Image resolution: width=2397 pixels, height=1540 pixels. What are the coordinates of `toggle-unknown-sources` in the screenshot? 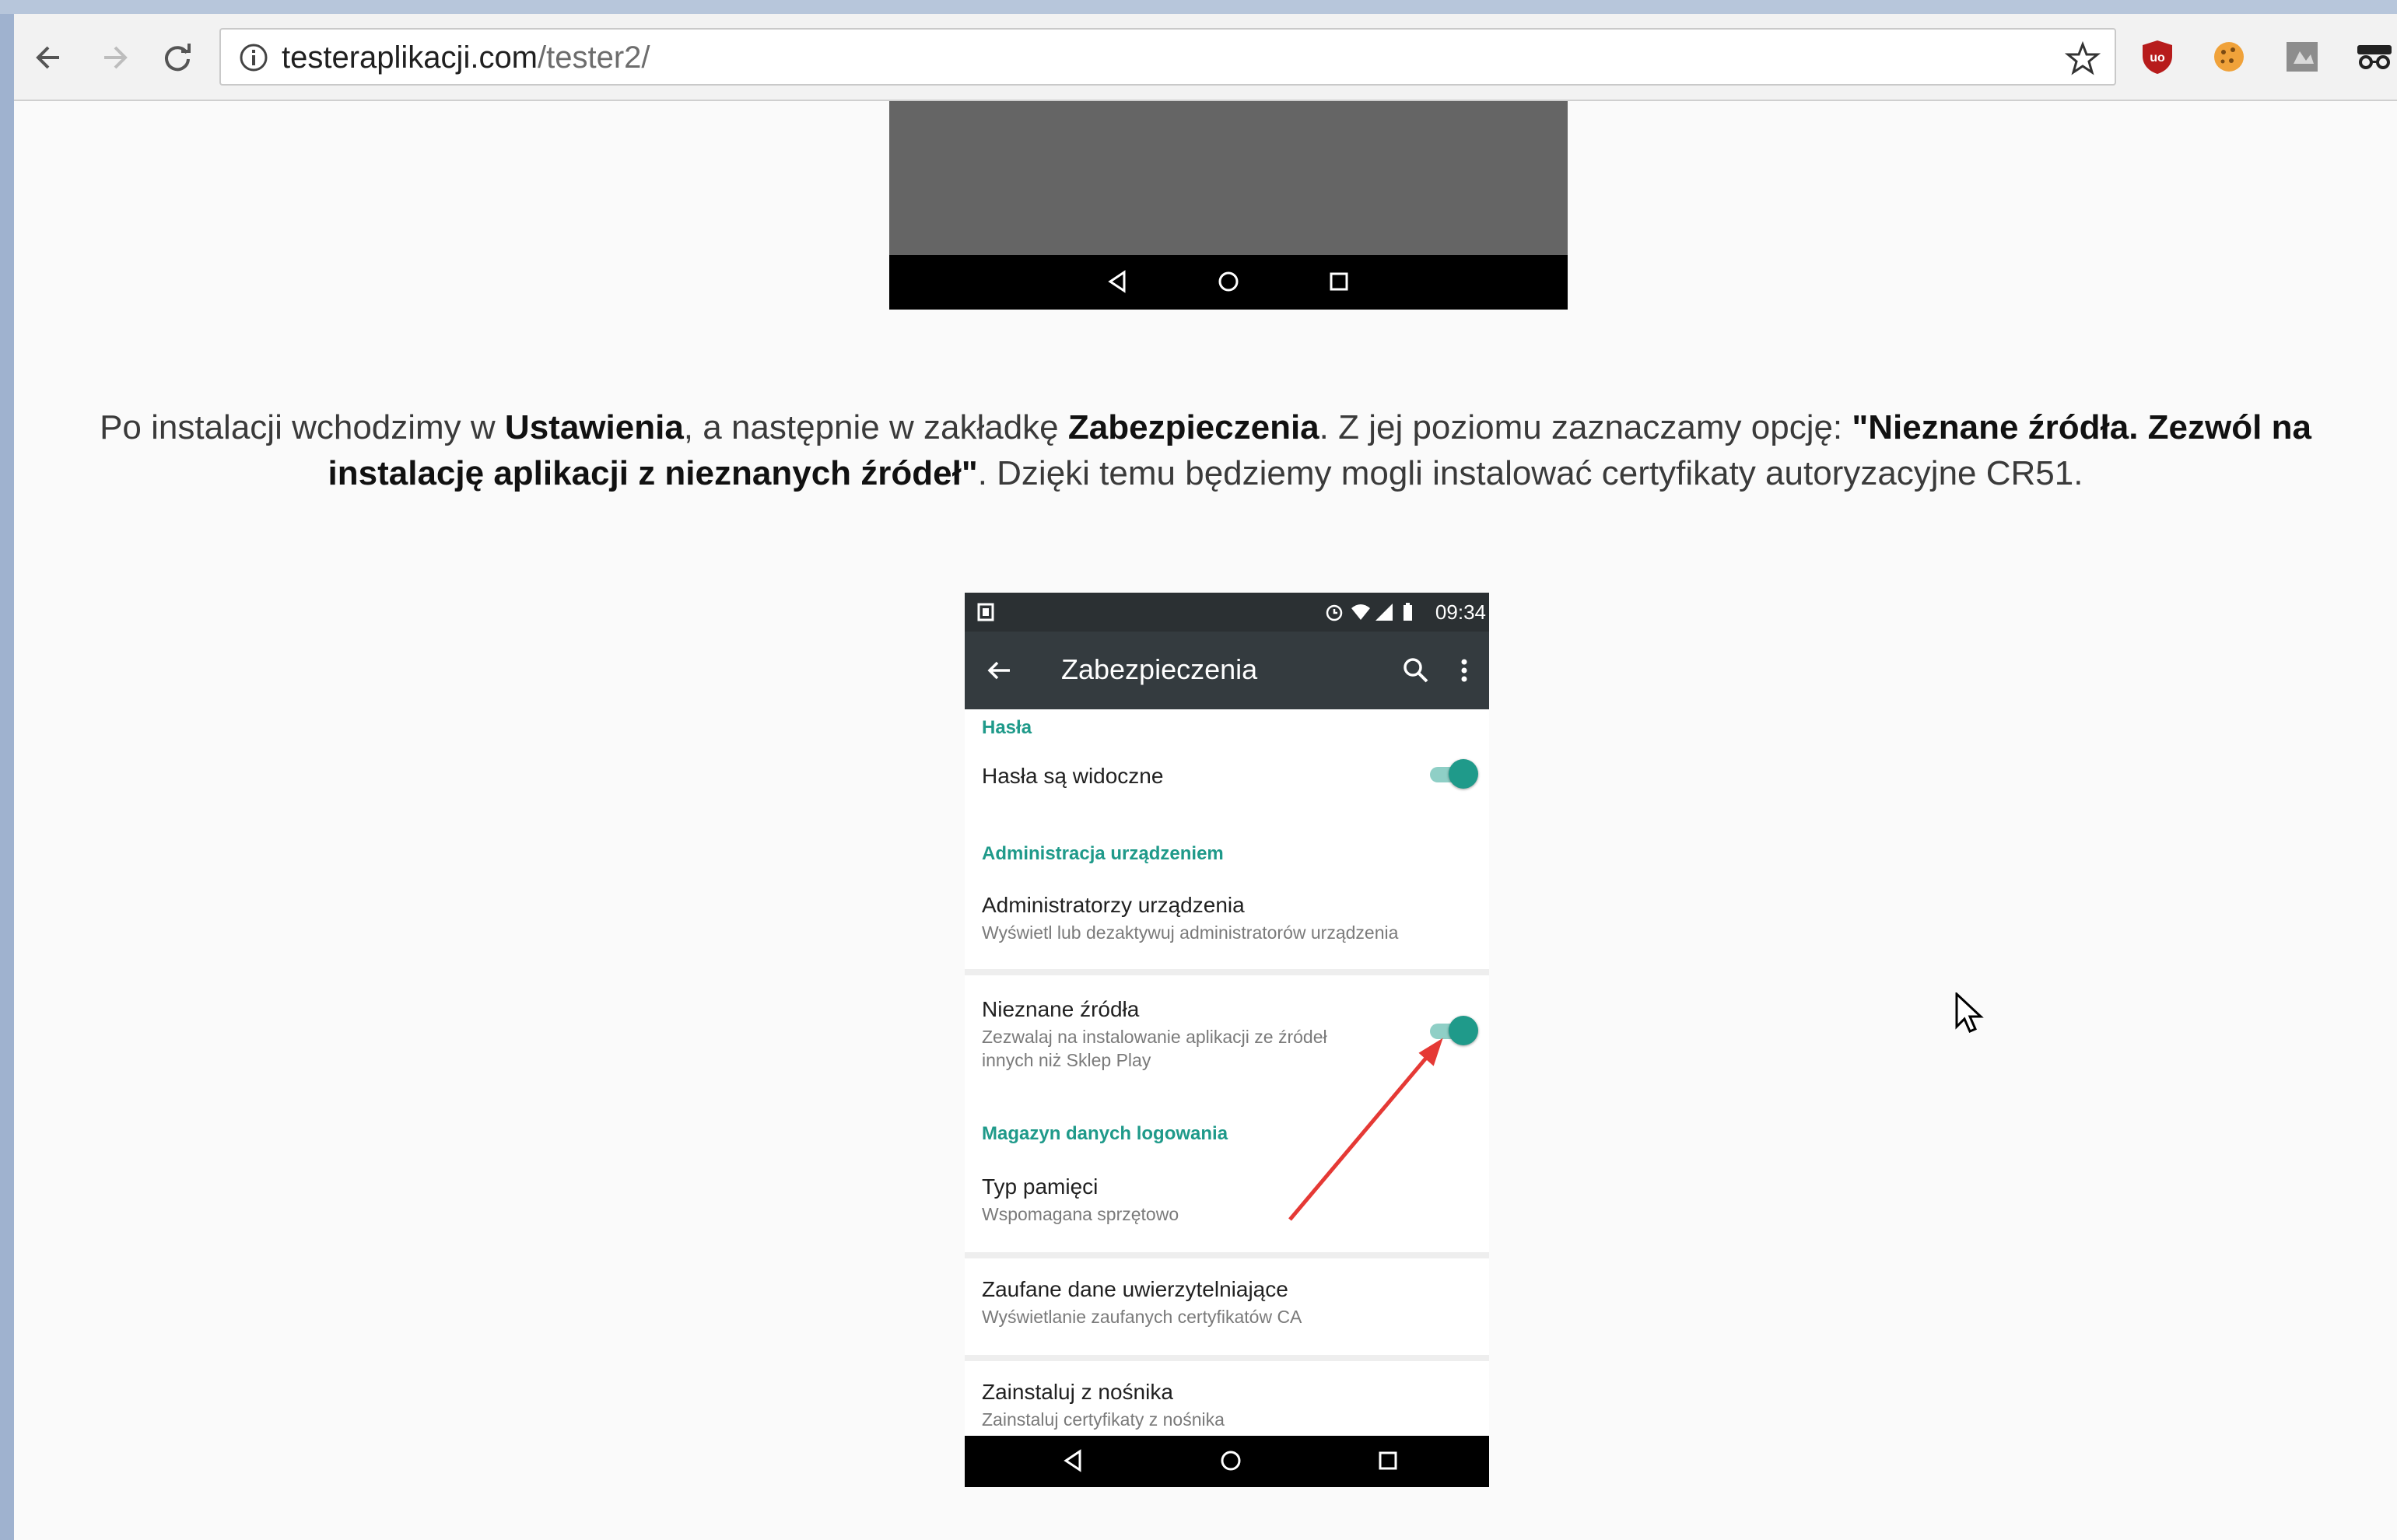 It's located at (1453, 1031).